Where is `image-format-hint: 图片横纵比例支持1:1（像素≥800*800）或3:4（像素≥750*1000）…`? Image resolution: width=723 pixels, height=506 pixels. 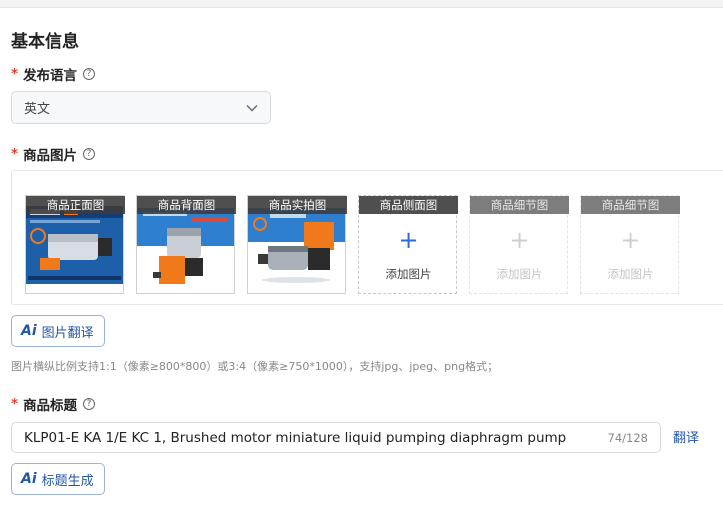
image-format-hint: 图片横纵比例支持1:1（像素≥800*800）或3:4（像素≥750*1000）… is located at coordinates (255, 366).